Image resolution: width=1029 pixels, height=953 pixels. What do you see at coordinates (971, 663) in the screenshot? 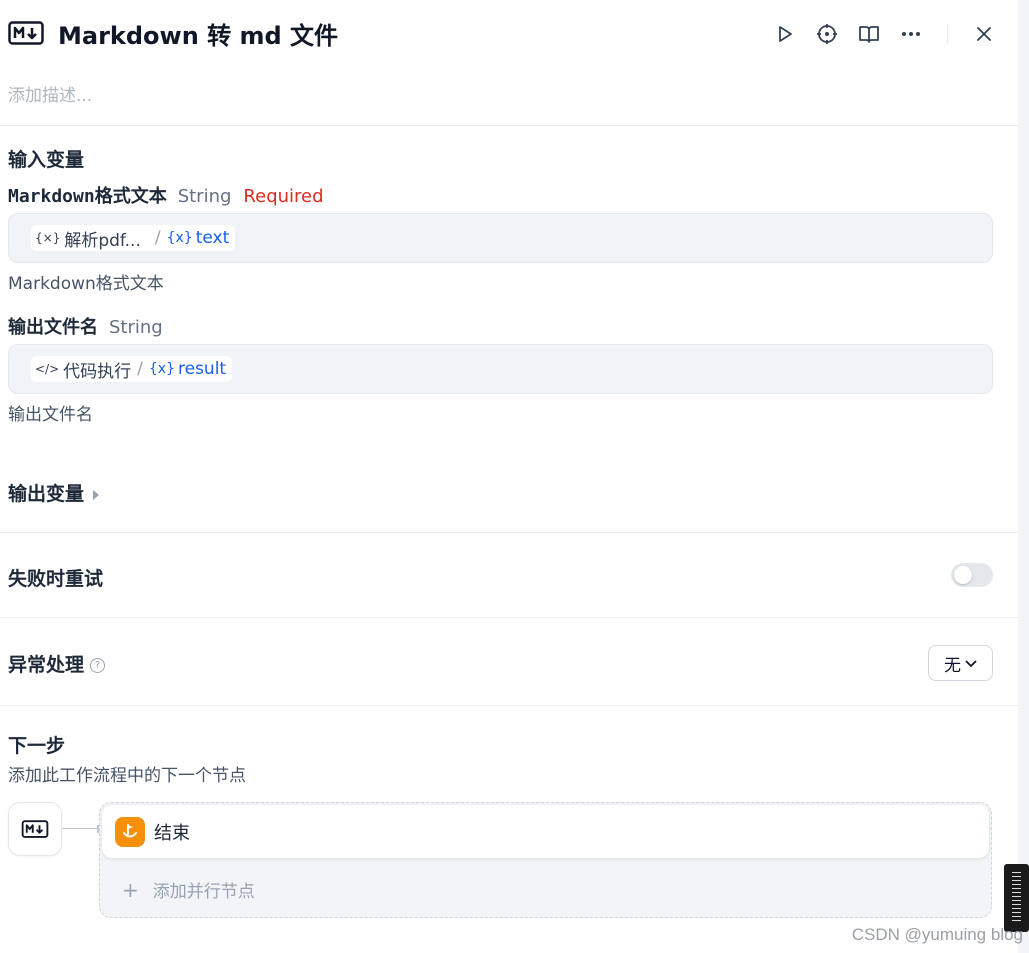
I see `chevron-down-icon` at bounding box center [971, 663].